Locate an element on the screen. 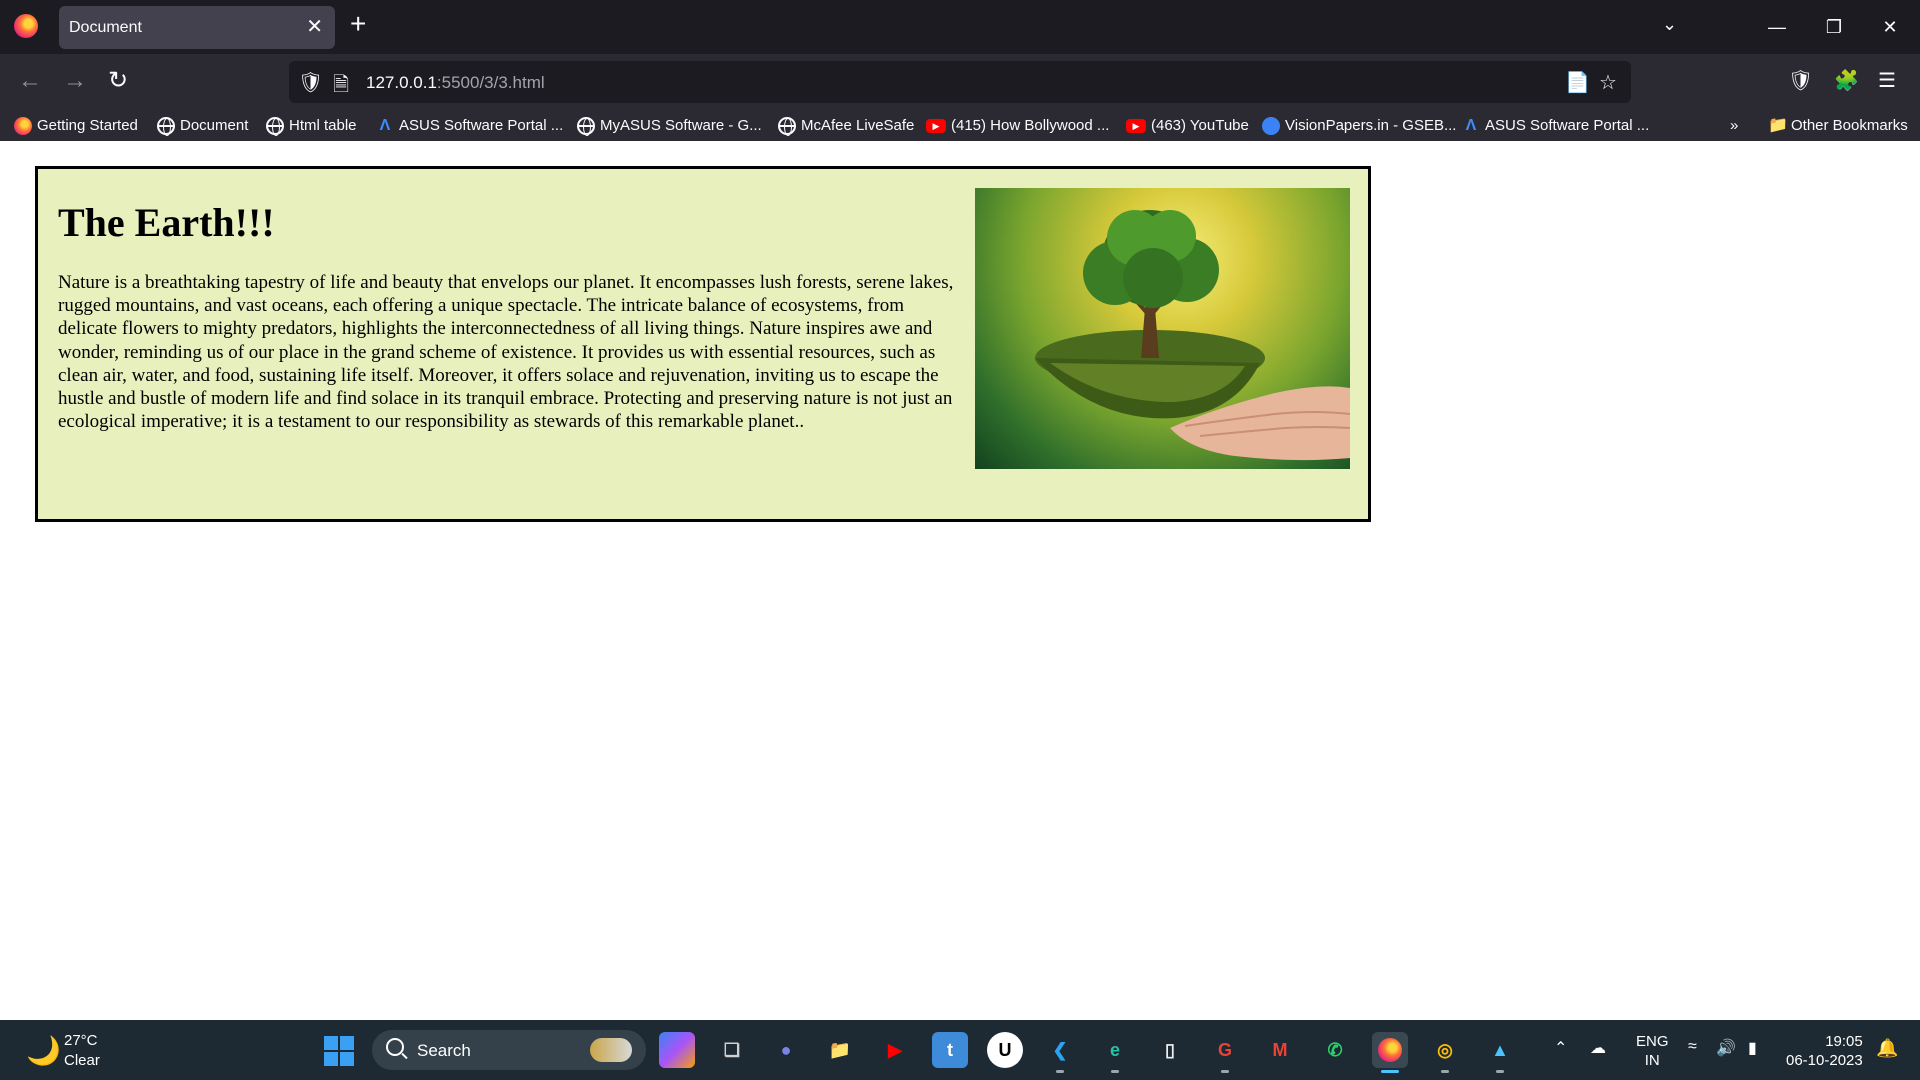 The height and width of the screenshot is (1080, 1920). bookmark-star-icon: ☆ is located at coordinates (1608, 82).